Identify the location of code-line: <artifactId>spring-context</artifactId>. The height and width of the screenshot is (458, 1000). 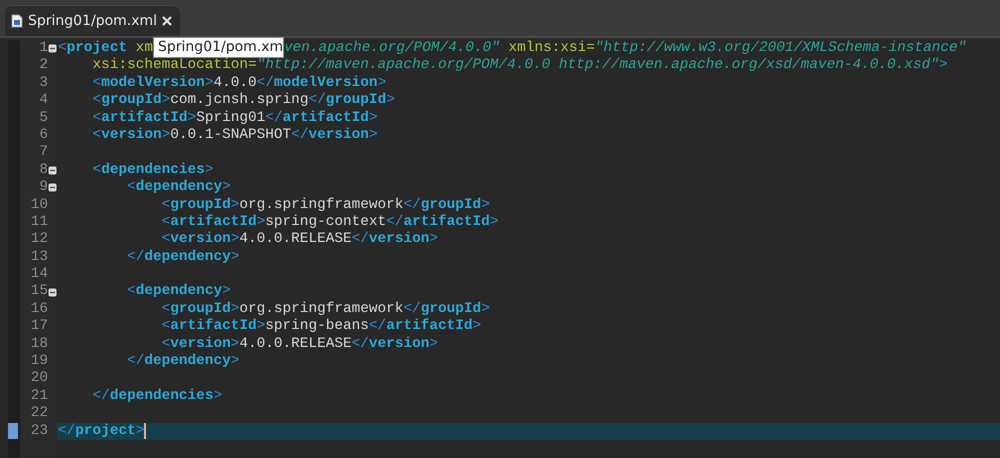
(329, 223).